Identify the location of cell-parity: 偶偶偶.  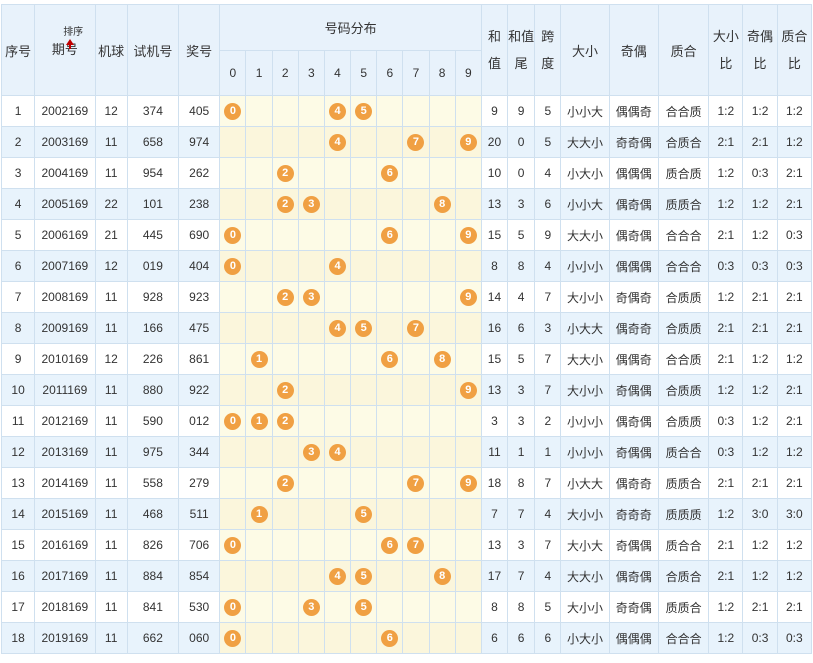
(633, 173).